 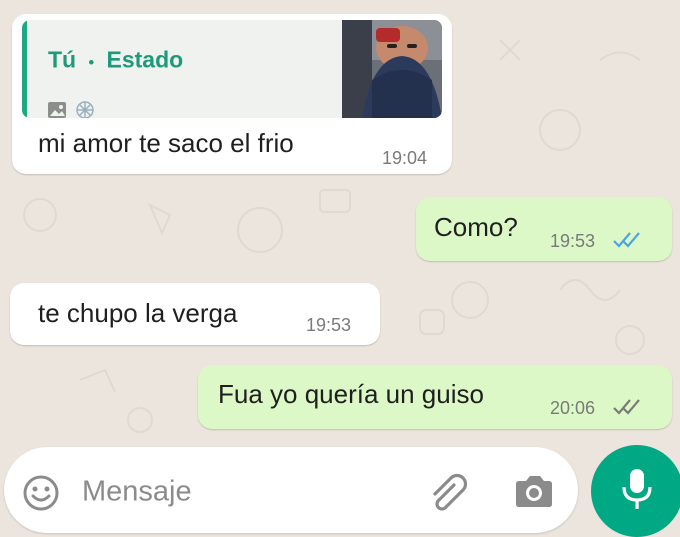 What do you see at coordinates (57, 110) in the screenshot?
I see `image-icon` at bounding box center [57, 110].